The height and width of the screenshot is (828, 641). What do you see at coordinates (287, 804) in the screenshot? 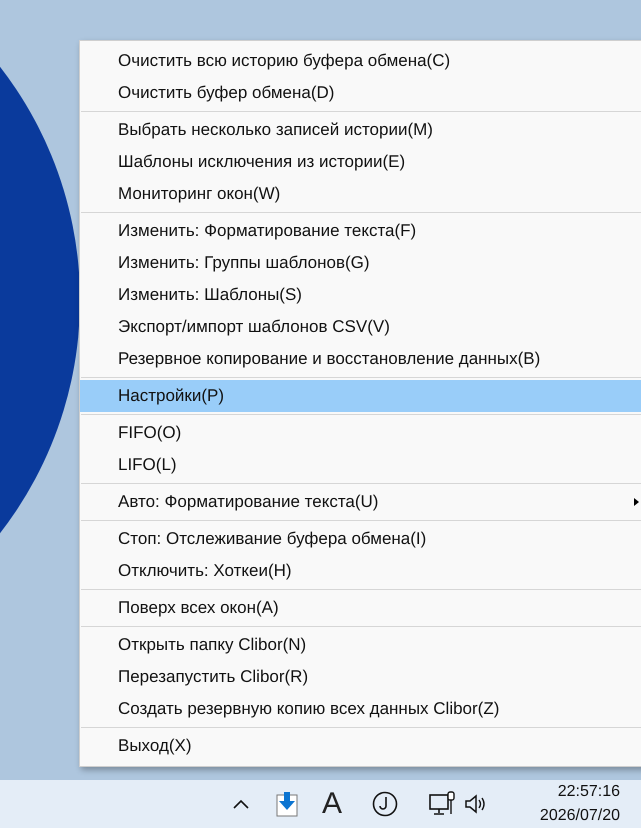
I see `download-arrow-icon` at bounding box center [287, 804].